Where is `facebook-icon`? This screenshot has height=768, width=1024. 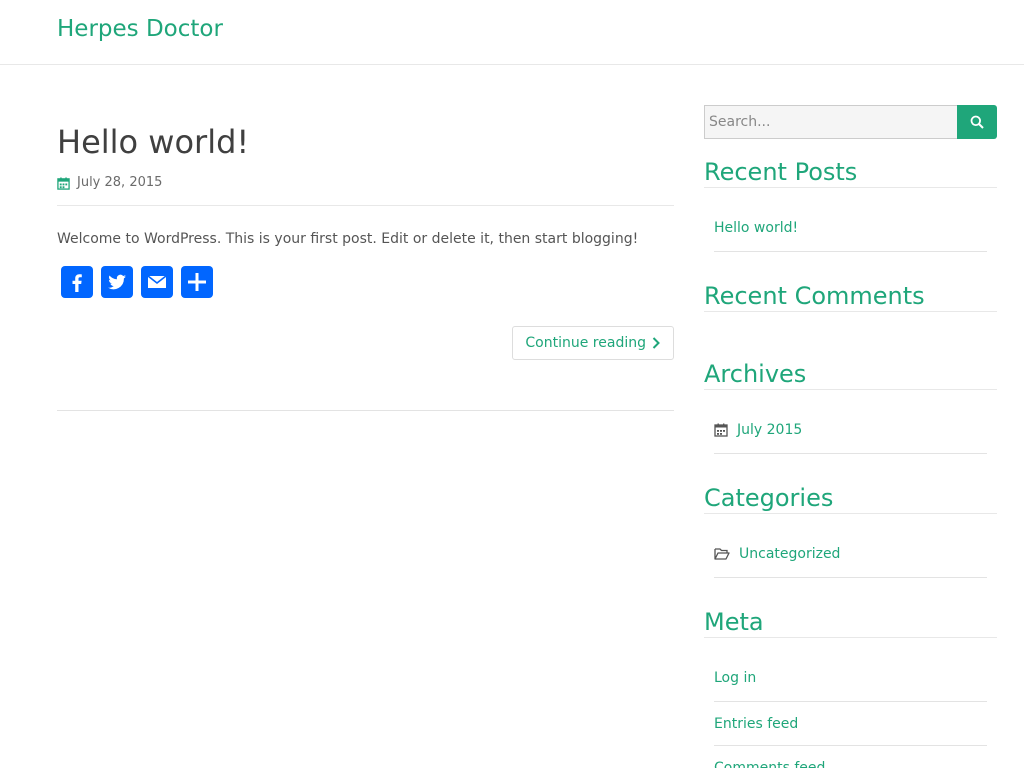
facebook-icon is located at coordinates (77, 283).